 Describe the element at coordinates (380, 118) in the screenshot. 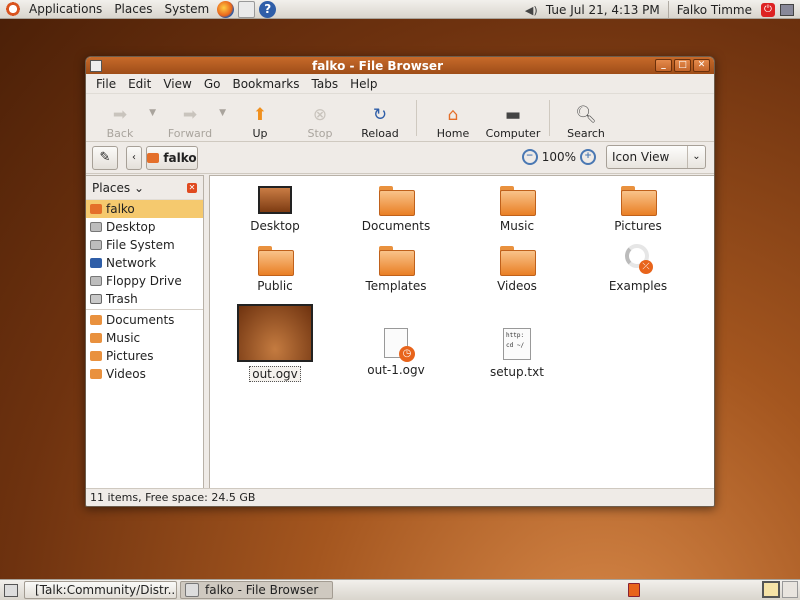

I see `reload-button: ↻ Reload` at that location.